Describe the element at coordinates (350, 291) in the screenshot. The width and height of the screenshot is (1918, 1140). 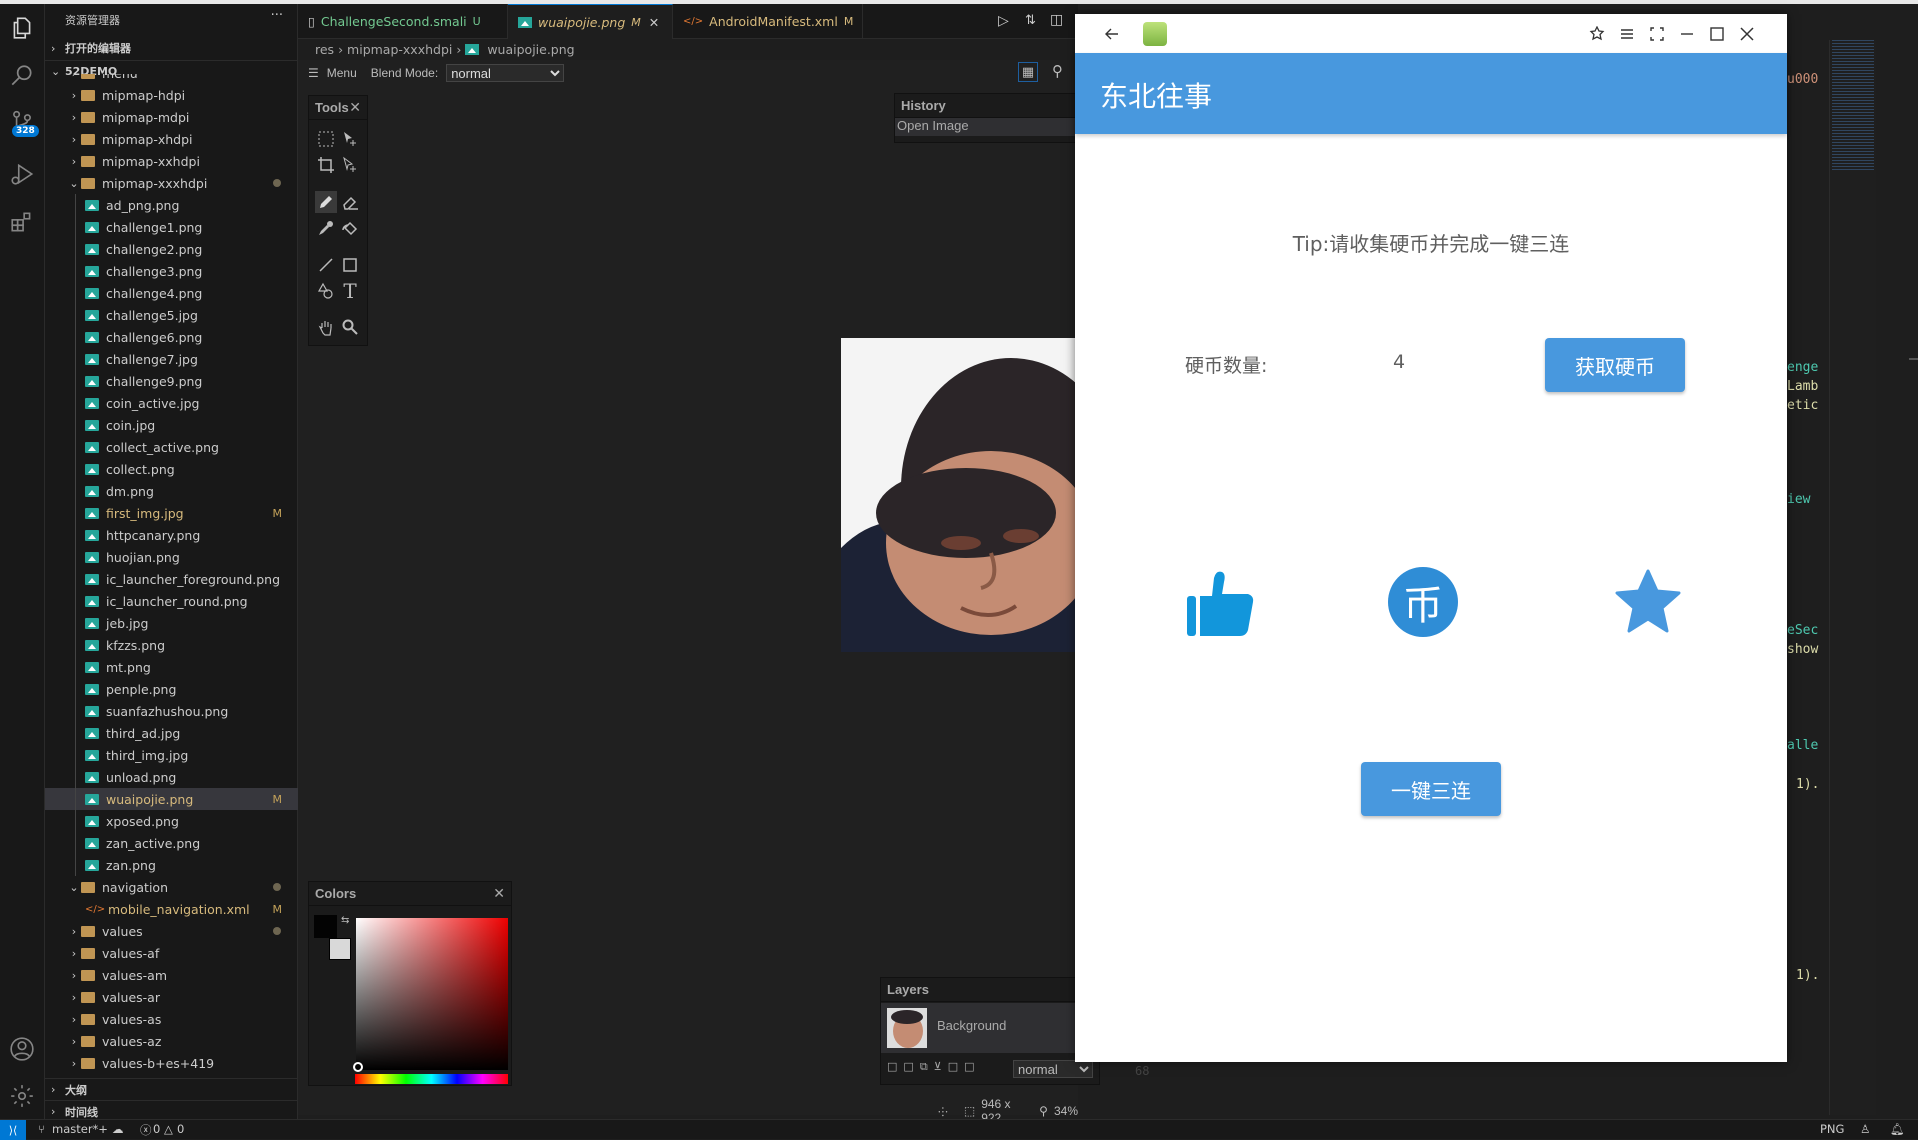
I see `text-tool-icon: T` at that location.